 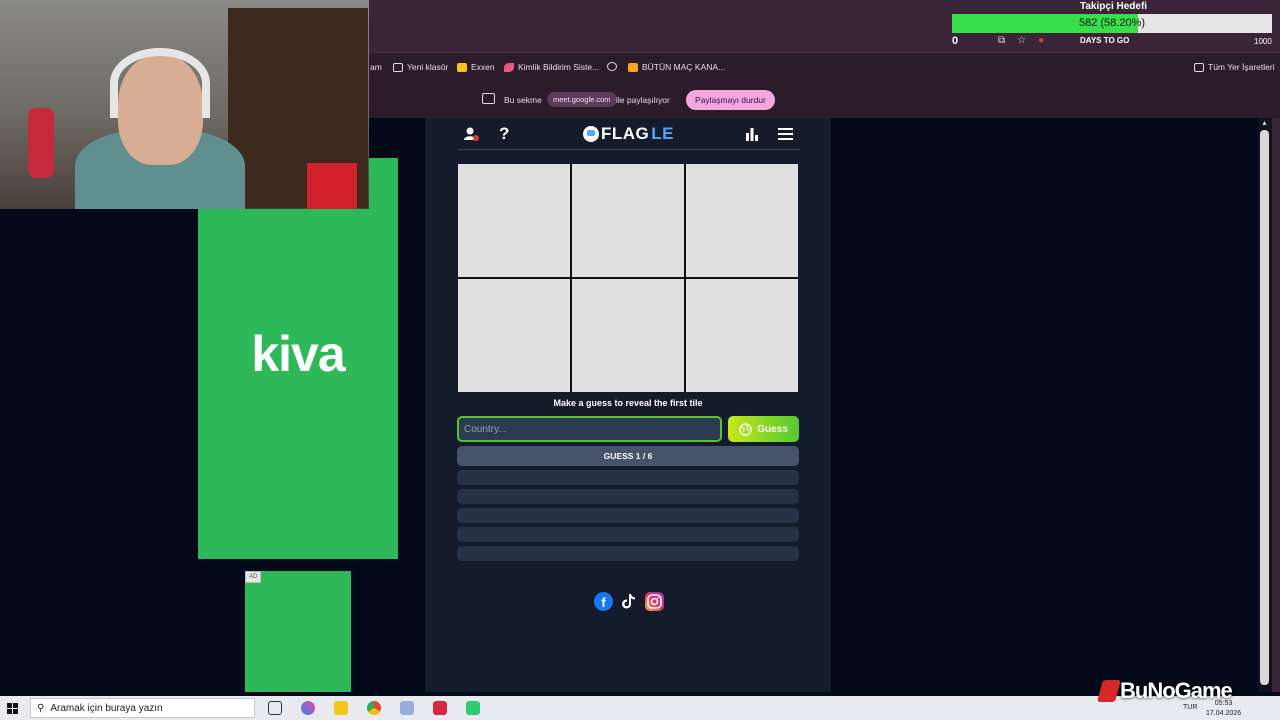 What do you see at coordinates (1264, 407) in the screenshot?
I see `scrollbar-thumb` at bounding box center [1264, 407].